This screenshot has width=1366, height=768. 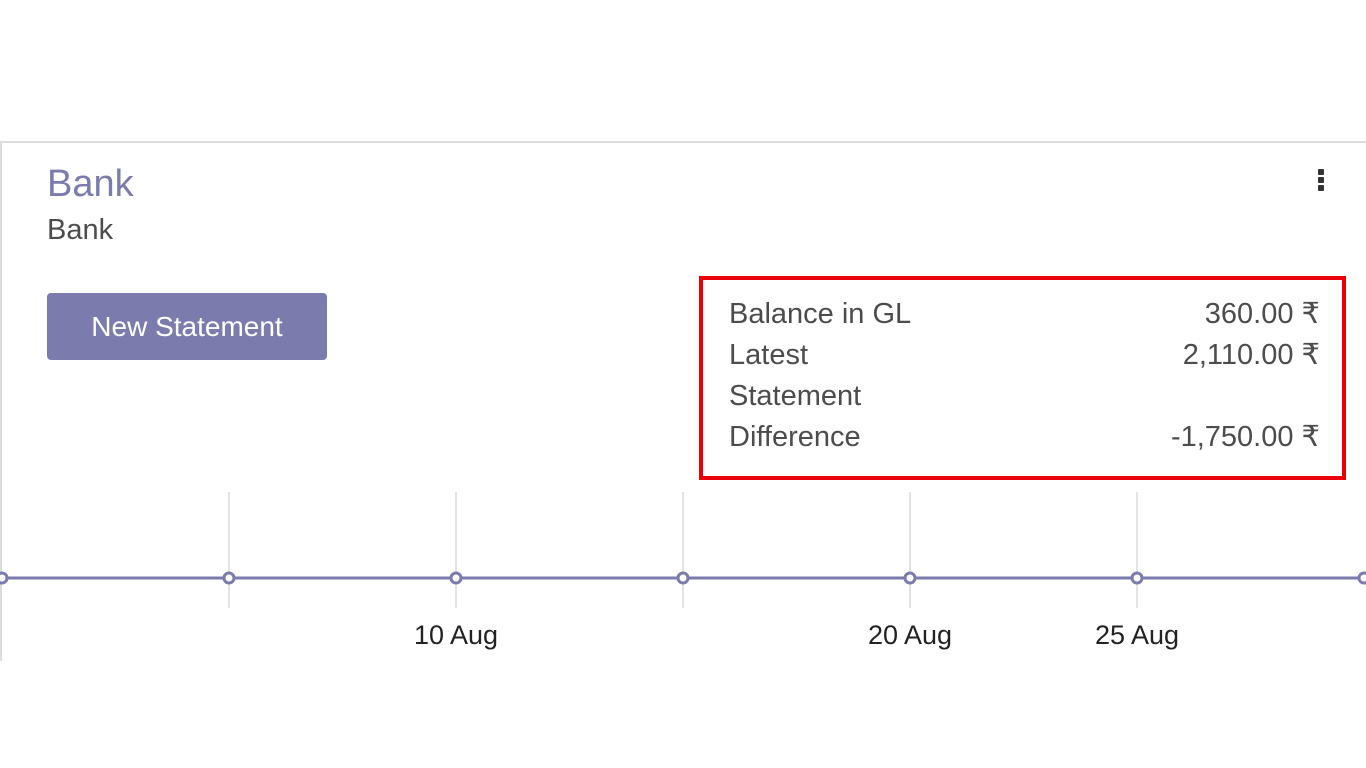 I want to click on balance-in-gl-label: Balance in GL, so click(x=820, y=314).